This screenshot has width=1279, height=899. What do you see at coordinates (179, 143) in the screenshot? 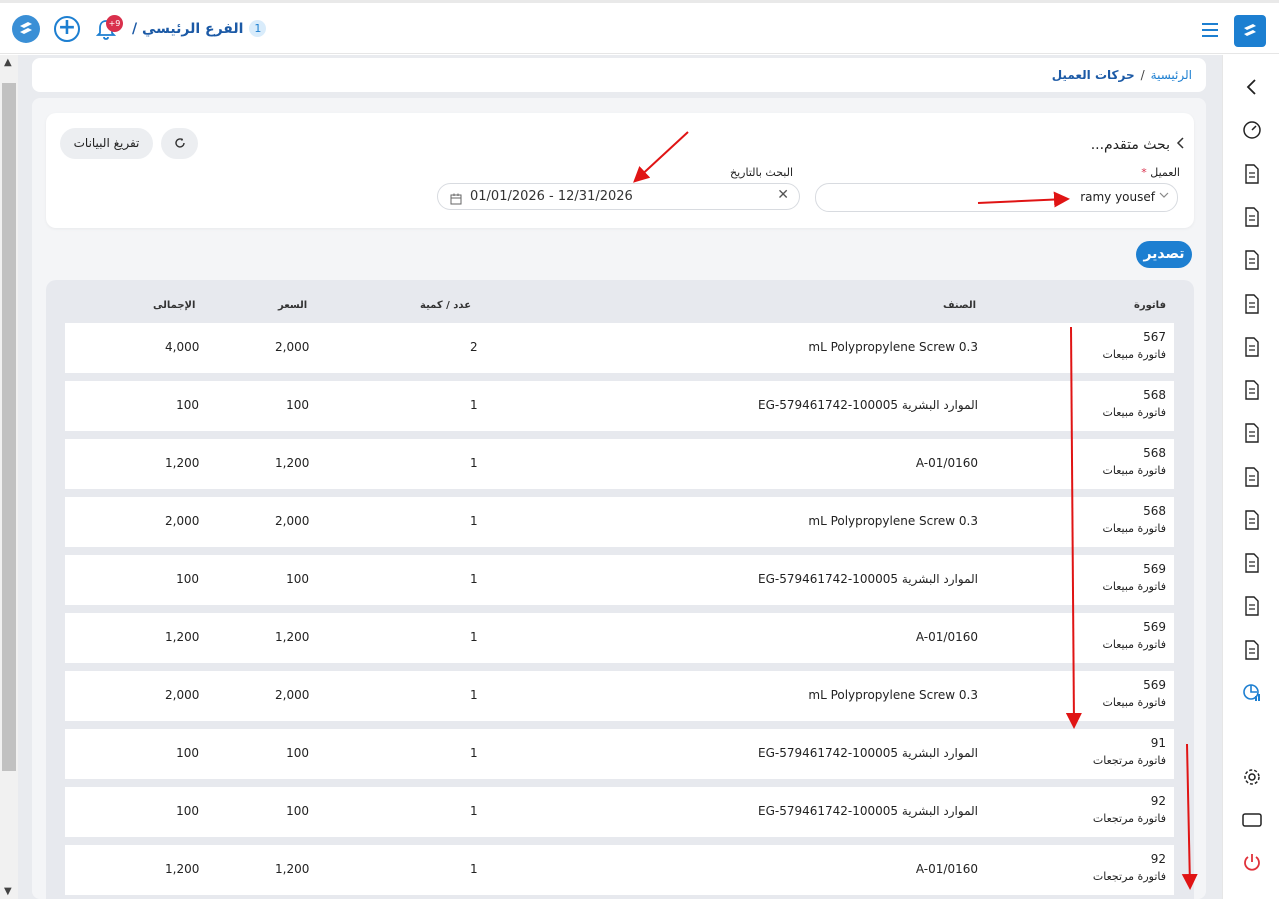
I see `refresh-button` at bounding box center [179, 143].